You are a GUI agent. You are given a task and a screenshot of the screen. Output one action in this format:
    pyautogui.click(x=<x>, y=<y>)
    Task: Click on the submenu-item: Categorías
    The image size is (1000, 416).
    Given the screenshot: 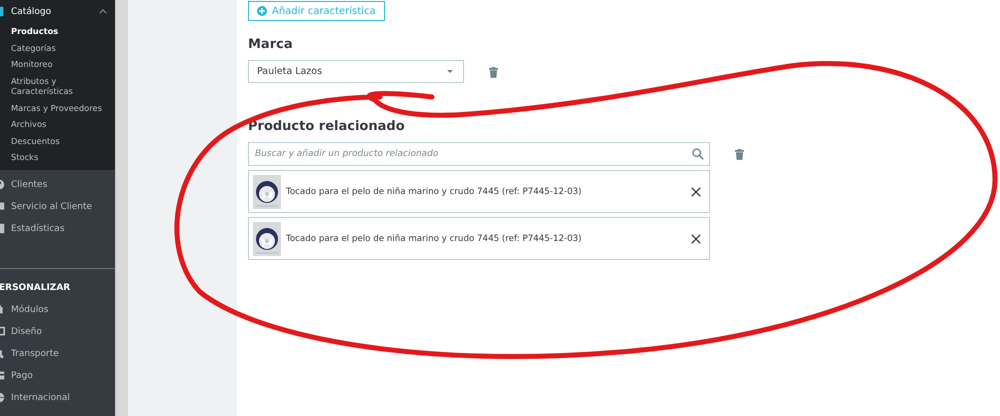 What is the action you would take?
    pyautogui.click(x=57, y=48)
    